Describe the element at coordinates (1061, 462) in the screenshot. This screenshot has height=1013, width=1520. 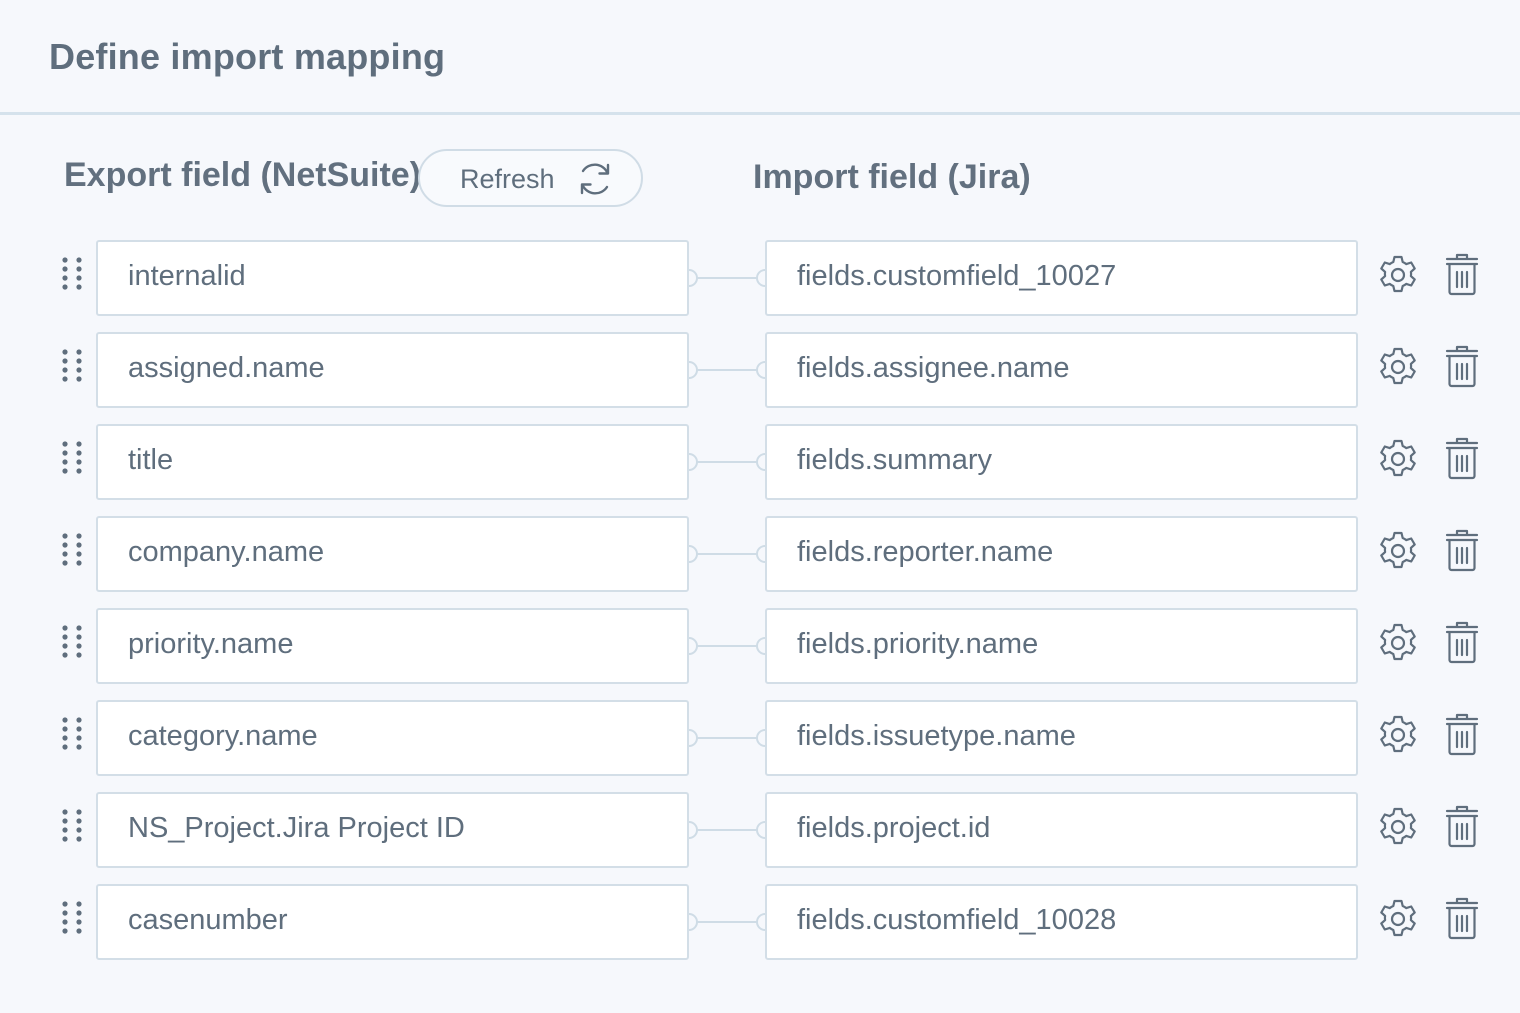
I see `import-field-input: fields.summary` at that location.